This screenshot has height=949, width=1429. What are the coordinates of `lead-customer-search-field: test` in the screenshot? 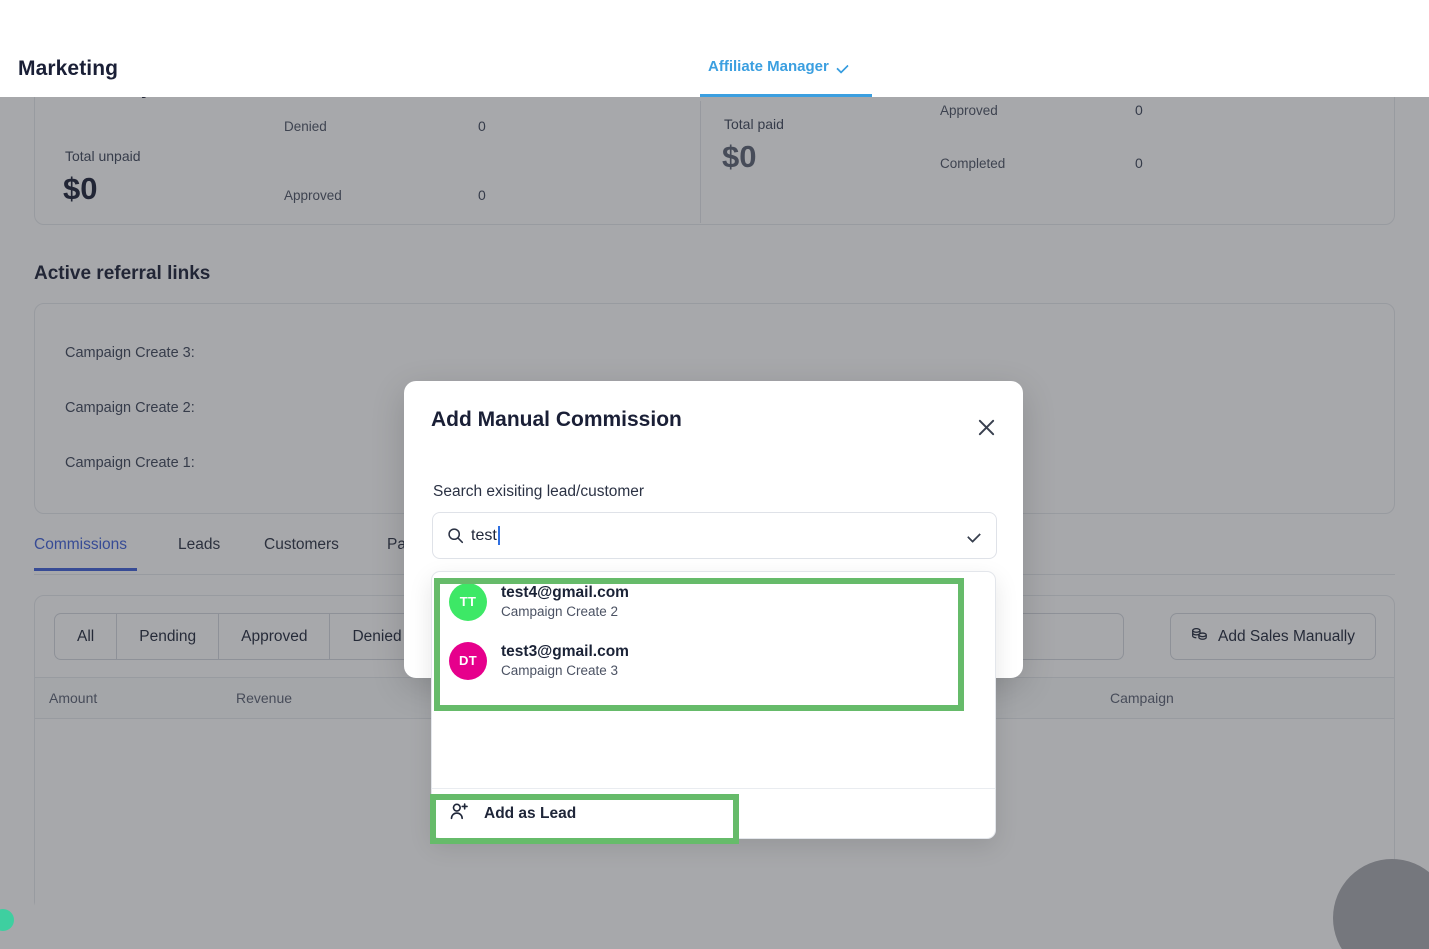 It's located at (714, 535).